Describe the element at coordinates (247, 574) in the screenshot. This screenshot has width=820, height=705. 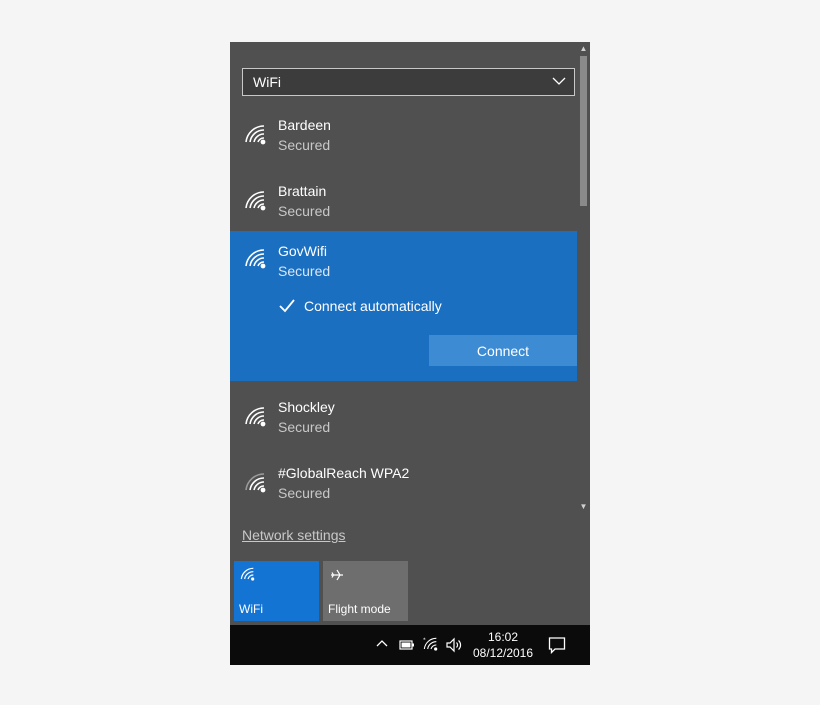
I see `wifi-icon` at that location.